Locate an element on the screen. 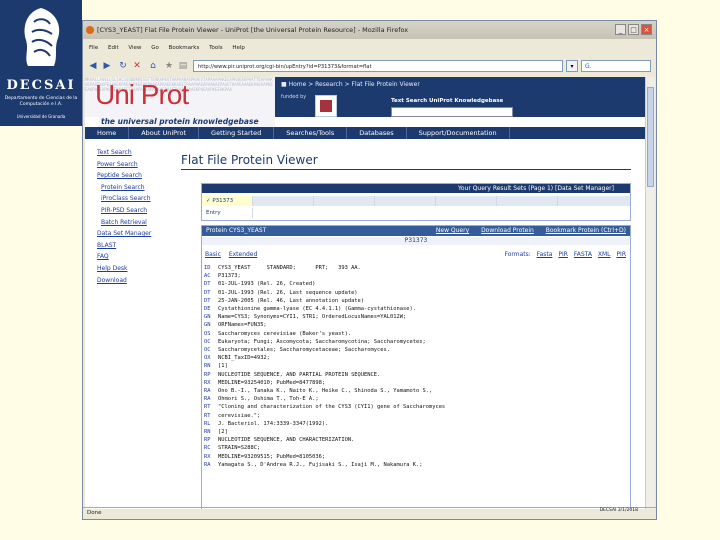 The height and width of the screenshot is (540, 720). url-dropdown-icon: ▾ is located at coordinates (572, 66).